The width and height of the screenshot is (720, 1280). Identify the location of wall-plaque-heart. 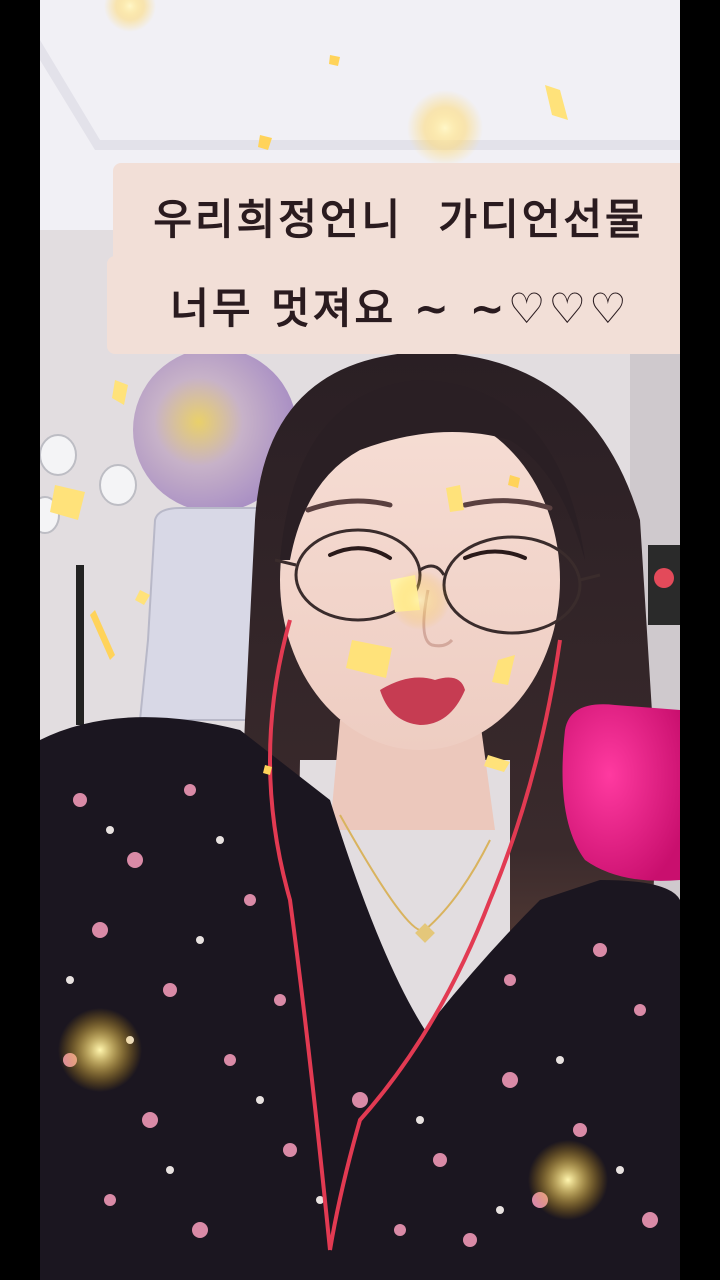
(664, 578).